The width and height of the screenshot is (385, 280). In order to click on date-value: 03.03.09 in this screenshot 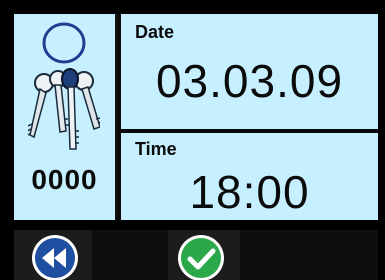, I will do `click(249, 81)`.